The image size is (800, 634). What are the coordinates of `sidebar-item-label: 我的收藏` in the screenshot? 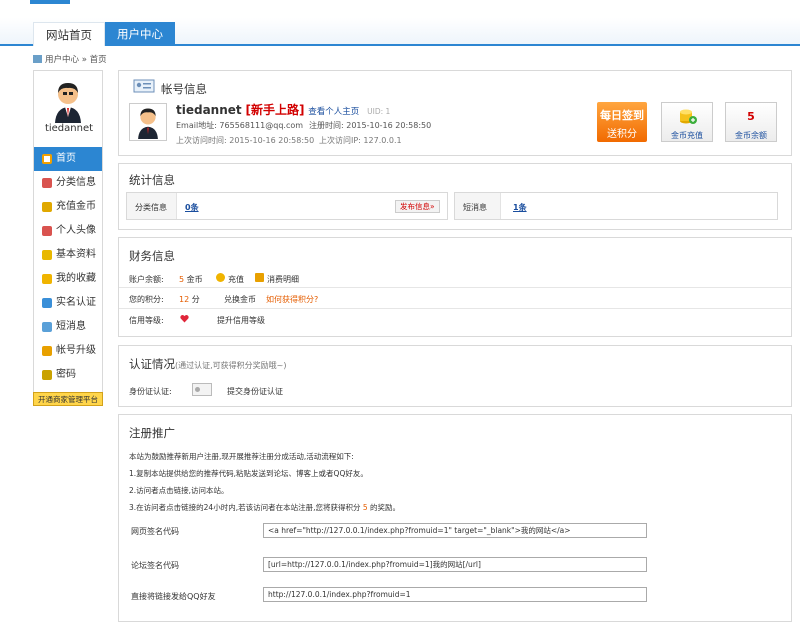 It's located at (76, 278).